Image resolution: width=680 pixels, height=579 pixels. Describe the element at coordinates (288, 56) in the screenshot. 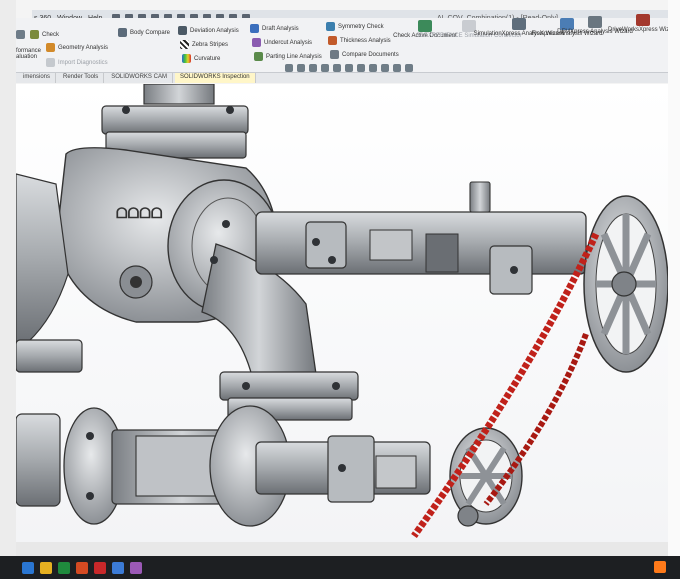

I see `parting-line-analysis-button: Parting Line Analysis` at that location.